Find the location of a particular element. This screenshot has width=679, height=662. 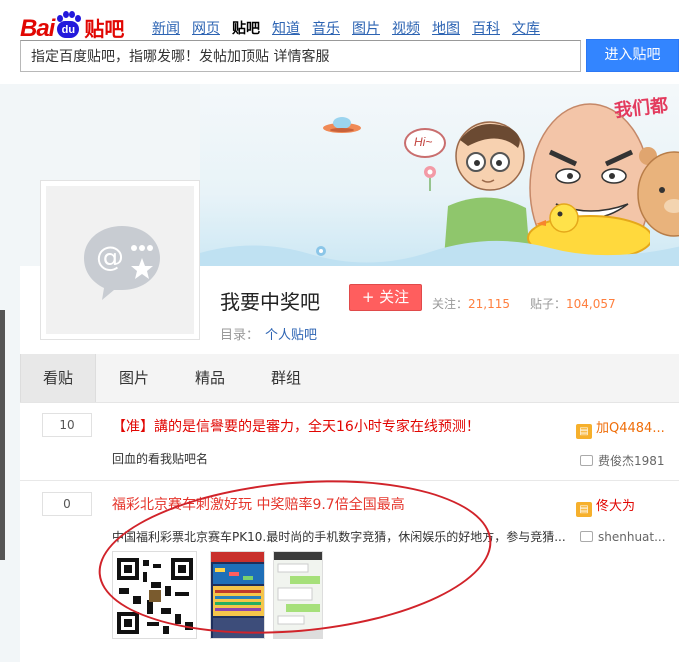

post-count-label: 贴子： is located at coordinates (548, 304).